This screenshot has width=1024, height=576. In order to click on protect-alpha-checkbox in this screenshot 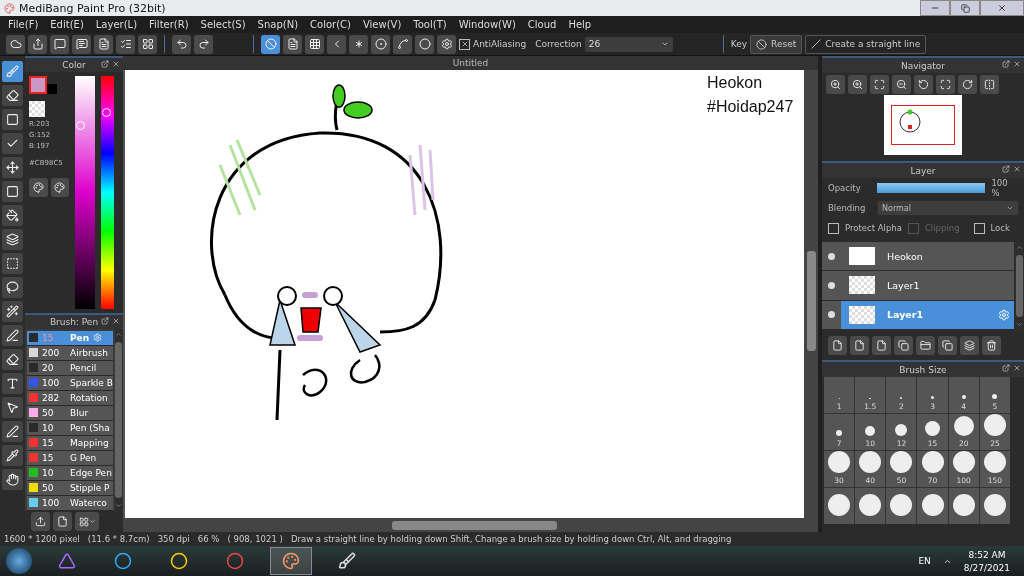, I will do `click(833, 228)`.